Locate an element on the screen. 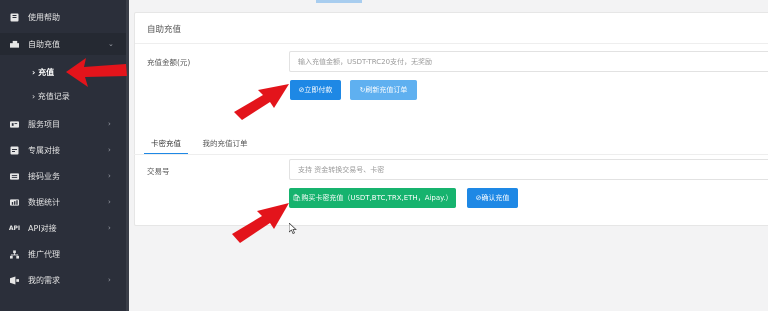 The image size is (768, 311). sidebar-subitem-label: › 充值 is located at coordinates (43, 72).